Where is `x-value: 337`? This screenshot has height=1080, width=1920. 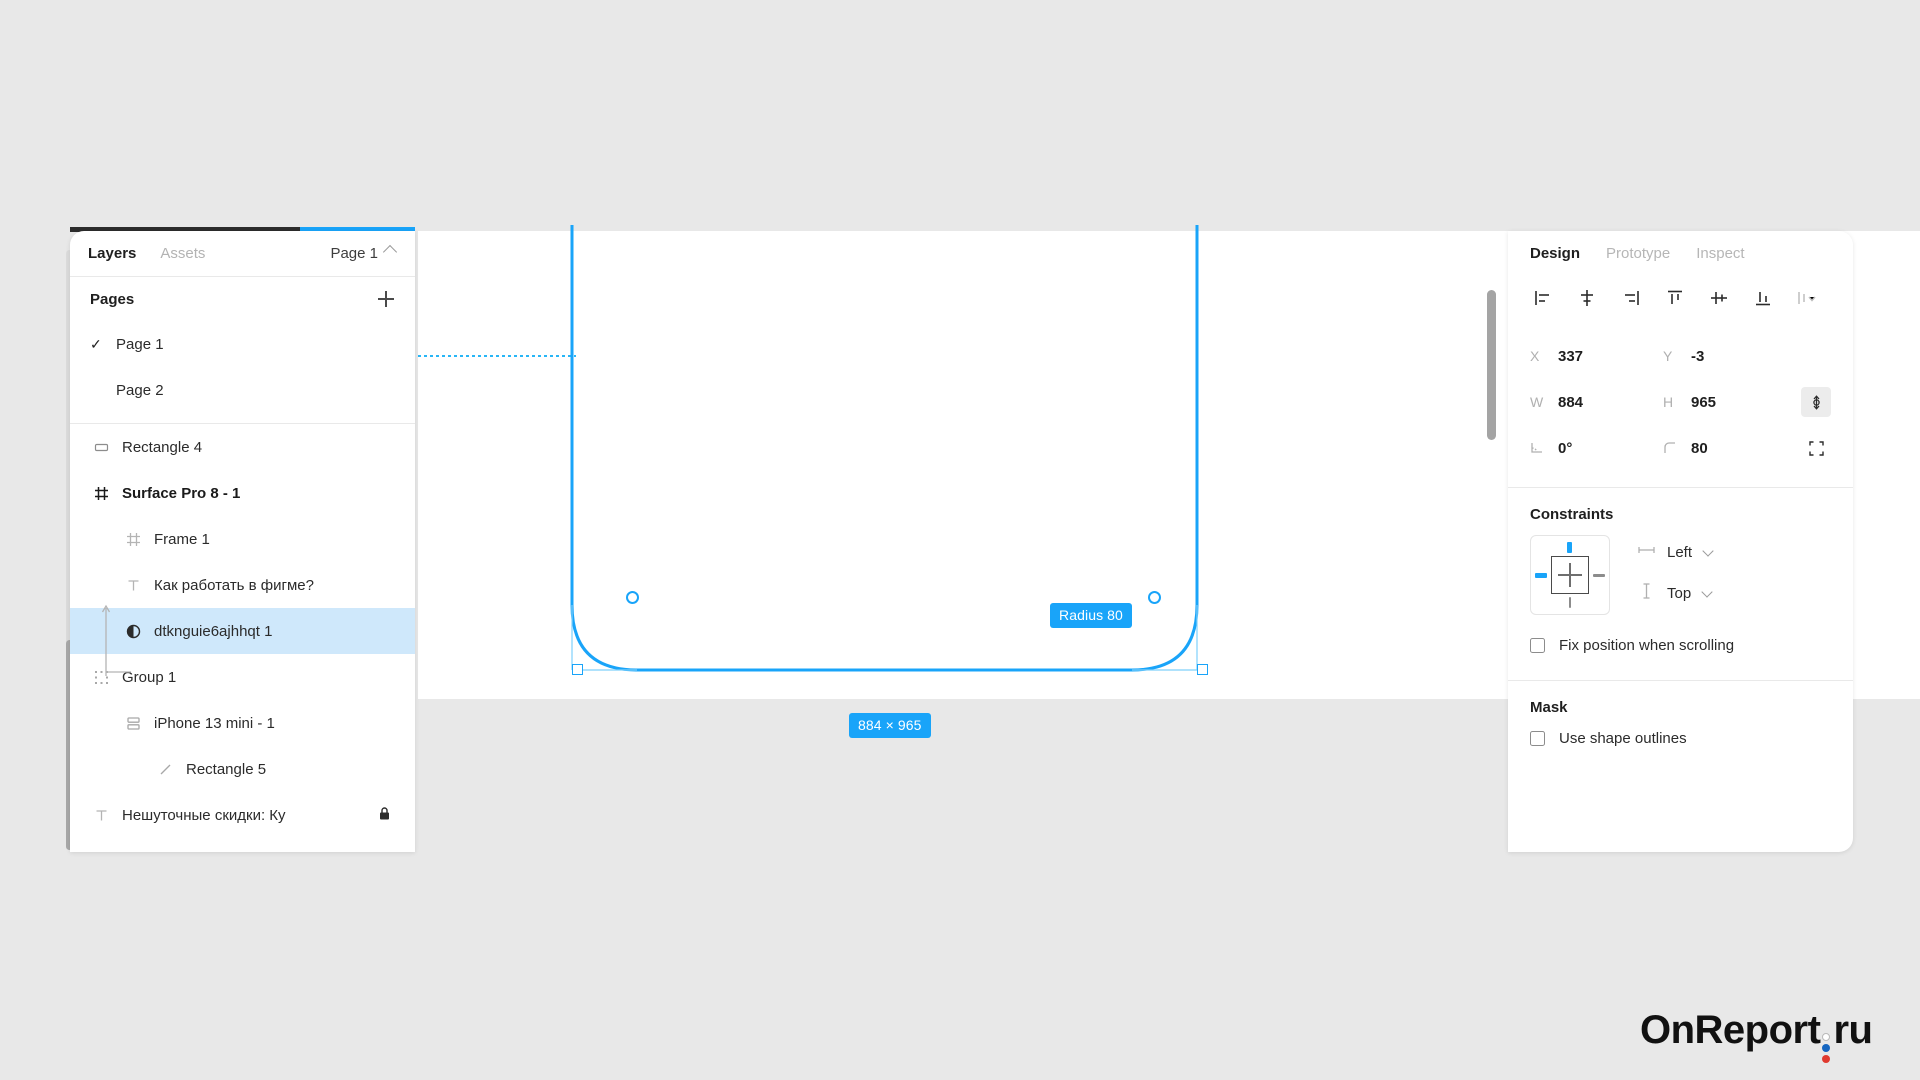
x-value: 337 is located at coordinates (1571, 356).